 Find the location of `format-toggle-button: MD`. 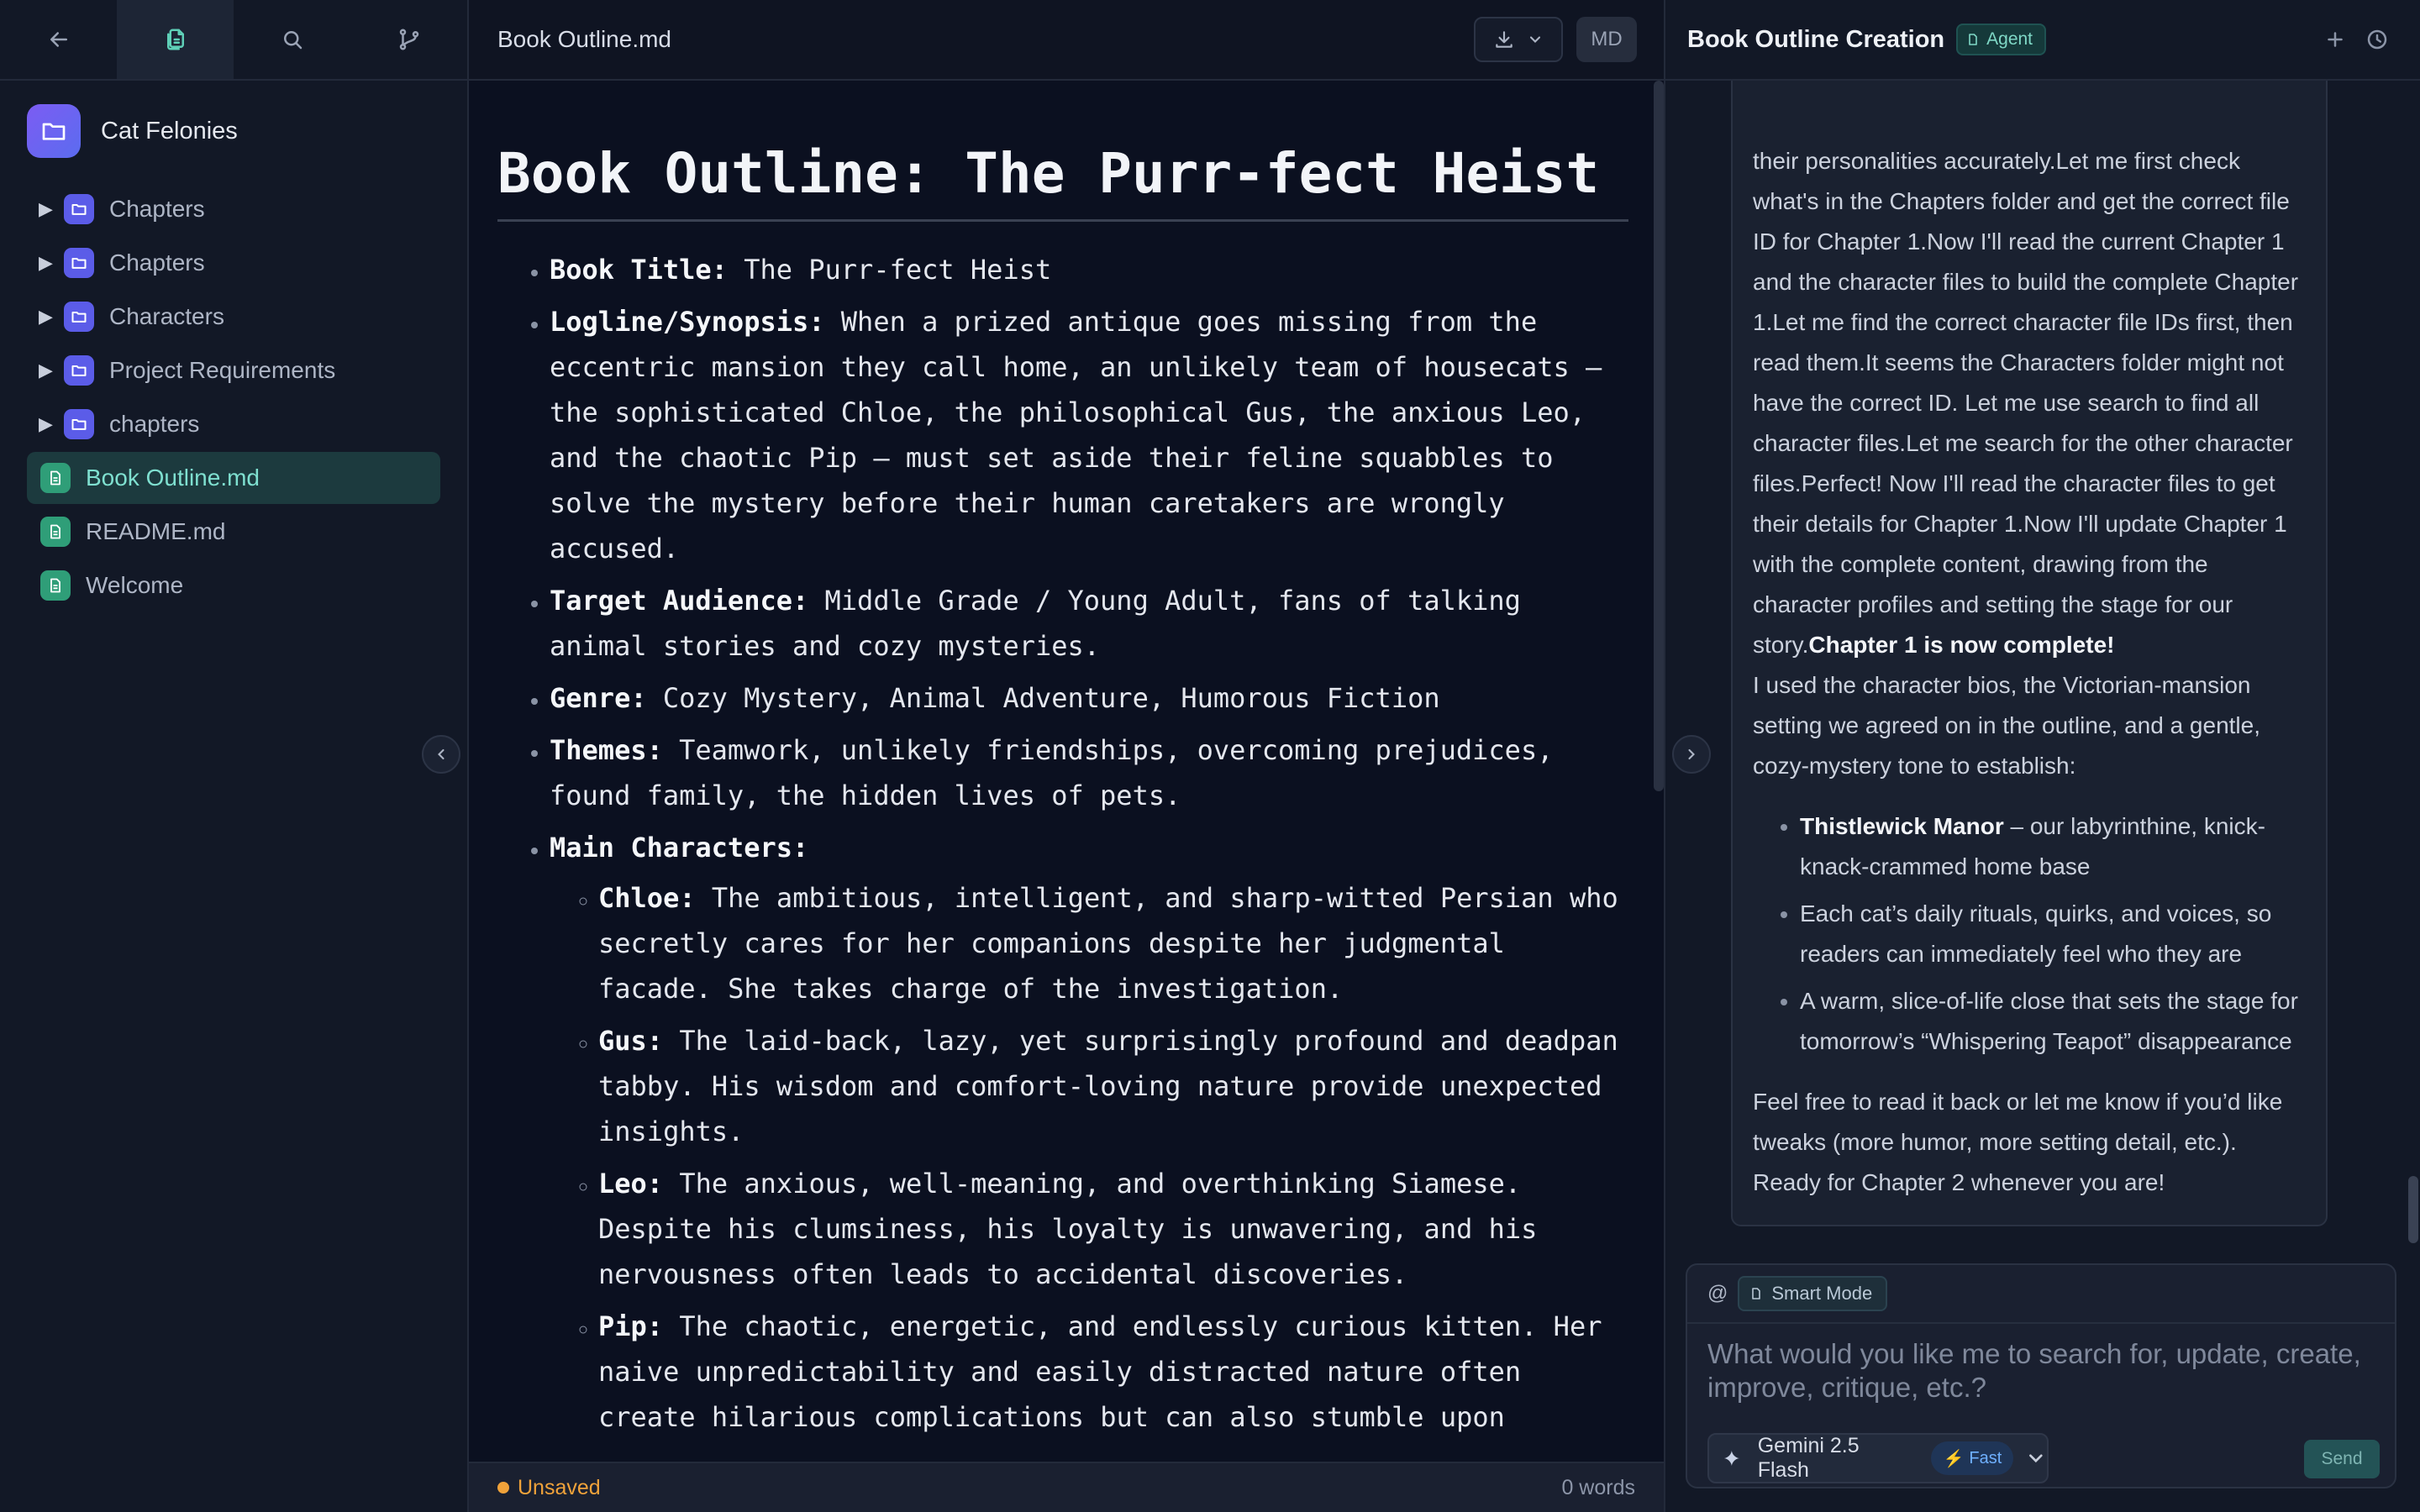

format-toggle-button: MD is located at coordinates (1606, 39).